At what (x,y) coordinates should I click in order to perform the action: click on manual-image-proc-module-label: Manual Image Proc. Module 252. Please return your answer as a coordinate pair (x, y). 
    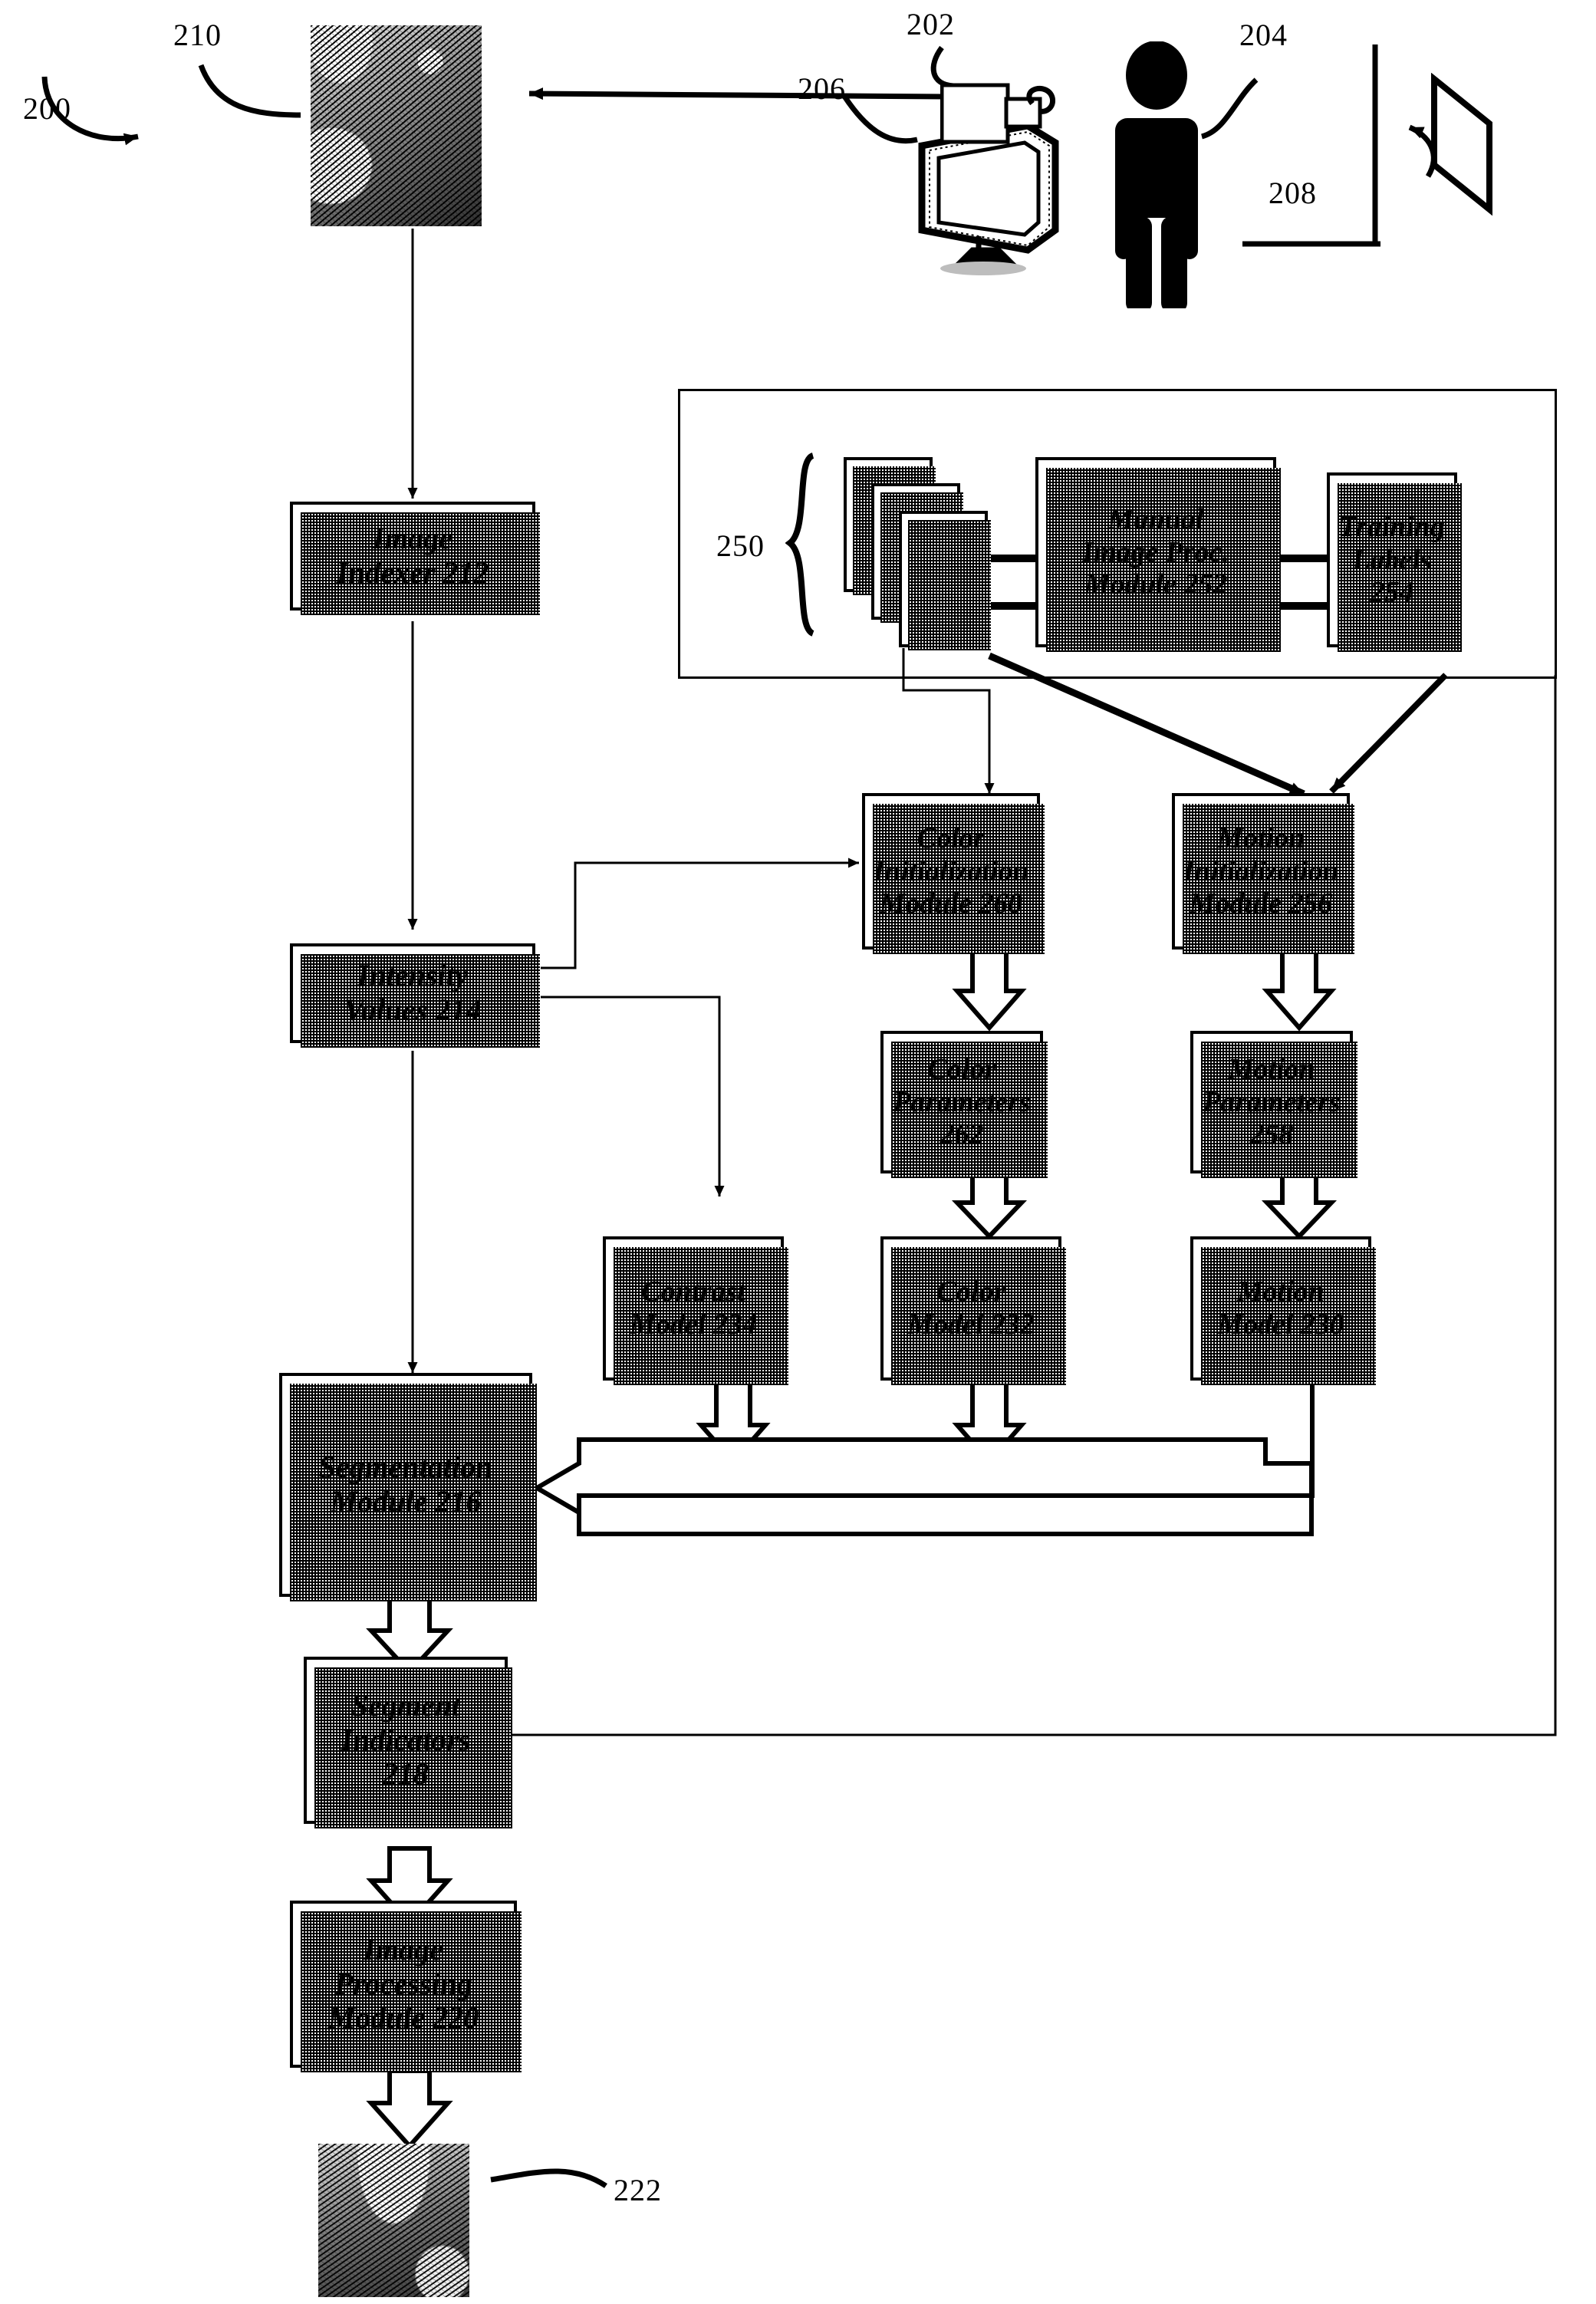
    Looking at the image, I should click on (1155, 552).